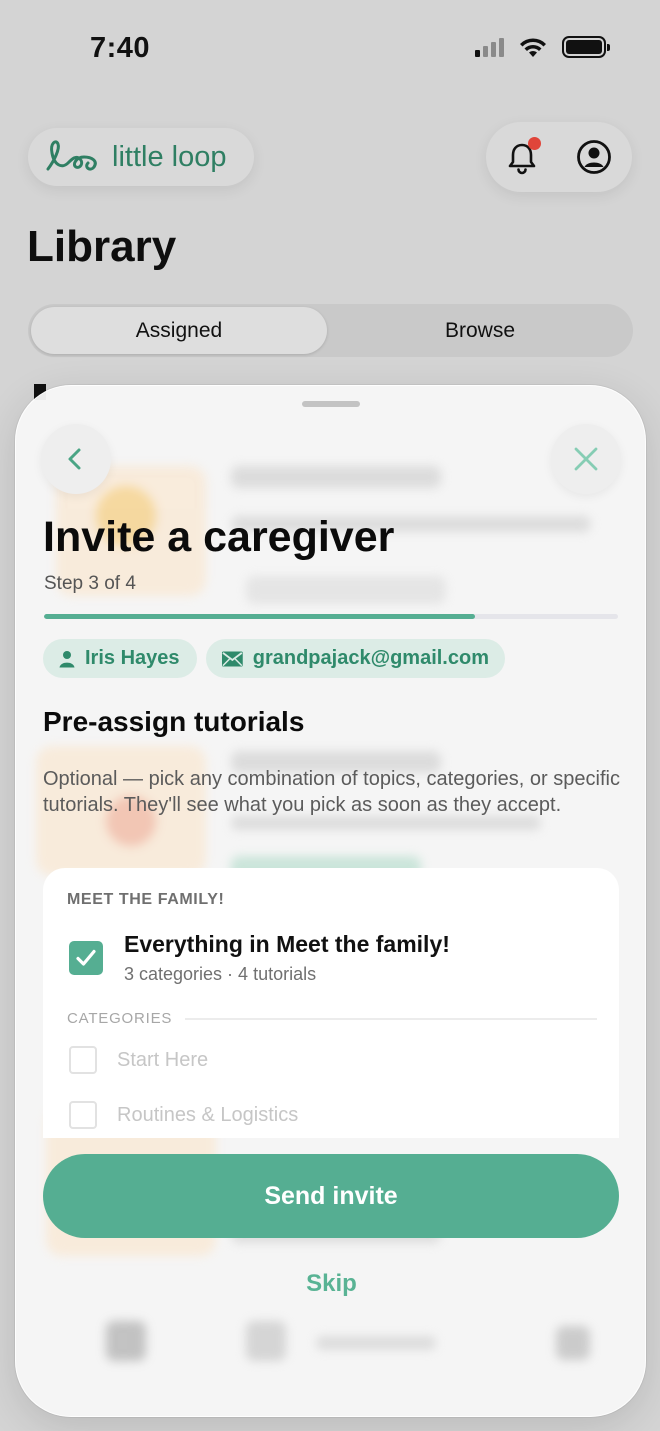 This screenshot has height=1431, width=660. Describe the element at coordinates (391, 1019) in the screenshot. I see `categories-divider` at that location.